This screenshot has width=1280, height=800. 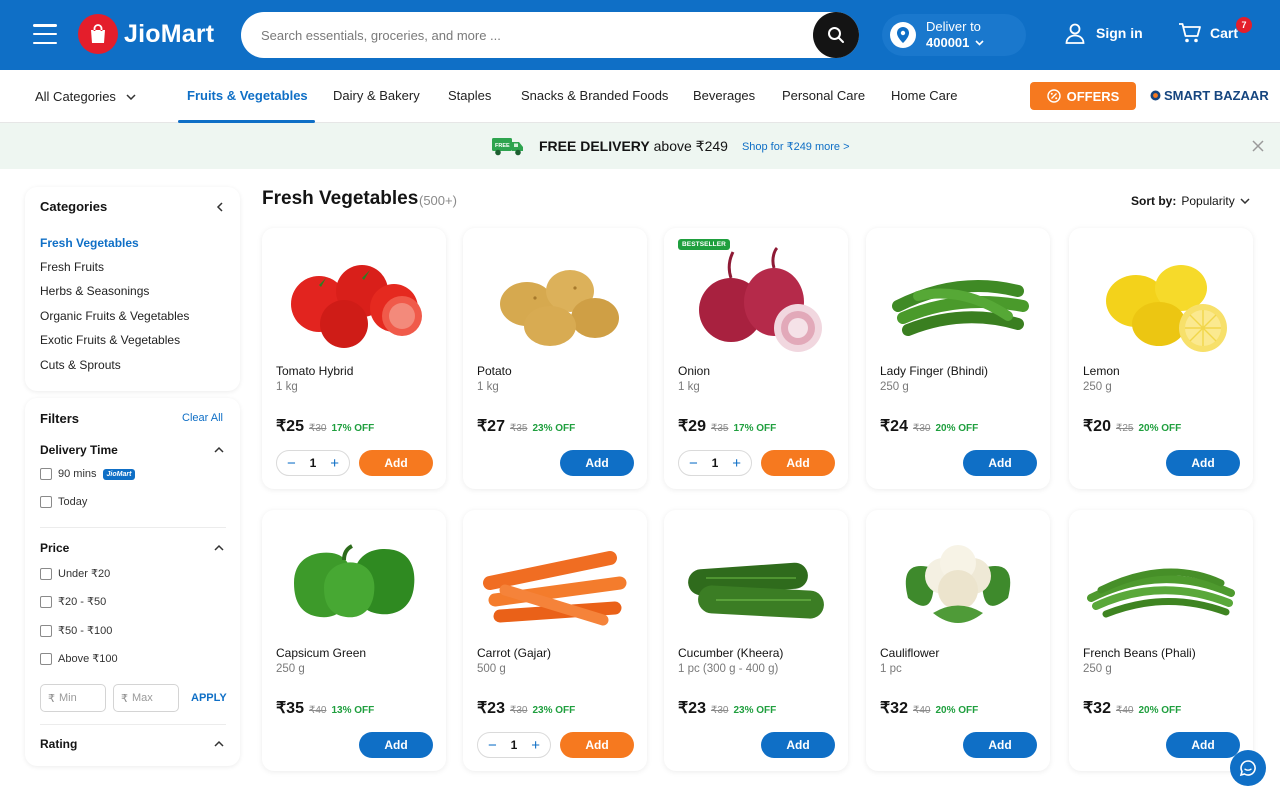 What do you see at coordinates (555, 582) in the screenshot?
I see `carrot-image` at bounding box center [555, 582].